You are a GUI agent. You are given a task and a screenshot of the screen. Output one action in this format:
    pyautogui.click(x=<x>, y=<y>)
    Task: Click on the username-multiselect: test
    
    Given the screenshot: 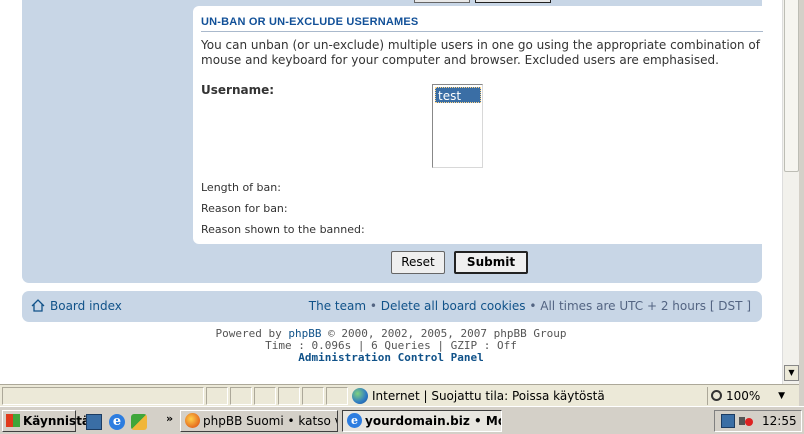 What is the action you would take?
    pyautogui.click(x=457, y=126)
    